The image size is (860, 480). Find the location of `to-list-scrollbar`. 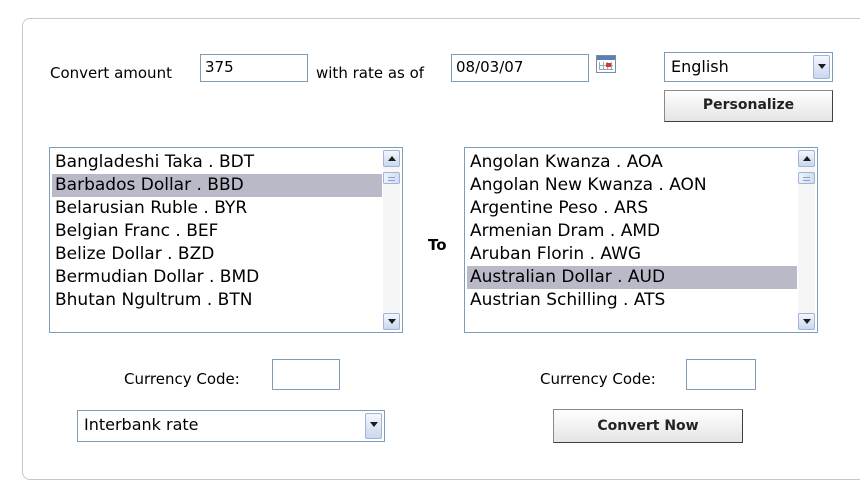

to-list-scrollbar is located at coordinates (806, 240).